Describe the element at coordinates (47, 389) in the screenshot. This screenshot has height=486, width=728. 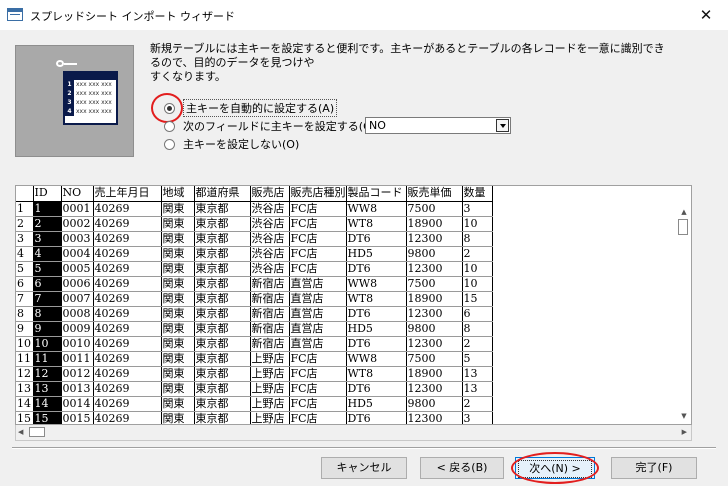
I see `id-cell: 13` at that location.